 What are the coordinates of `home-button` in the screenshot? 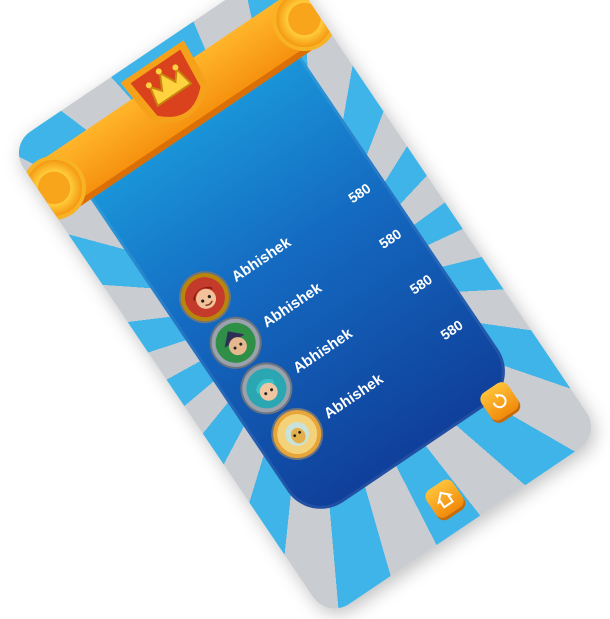 It's located at (444, 498).